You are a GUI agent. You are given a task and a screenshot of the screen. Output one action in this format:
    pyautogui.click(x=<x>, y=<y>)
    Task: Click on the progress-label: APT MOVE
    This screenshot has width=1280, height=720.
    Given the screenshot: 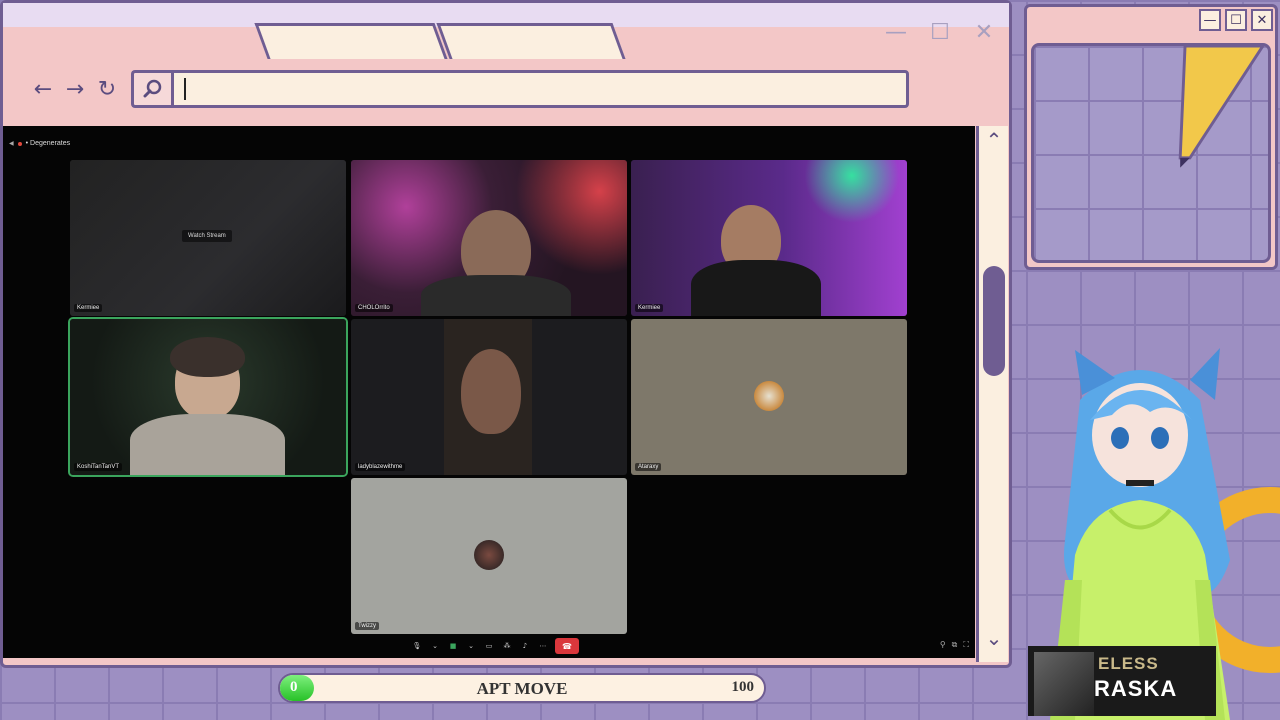 What is the action you would take?
    pyautogui.click(x=522, y=688)
    